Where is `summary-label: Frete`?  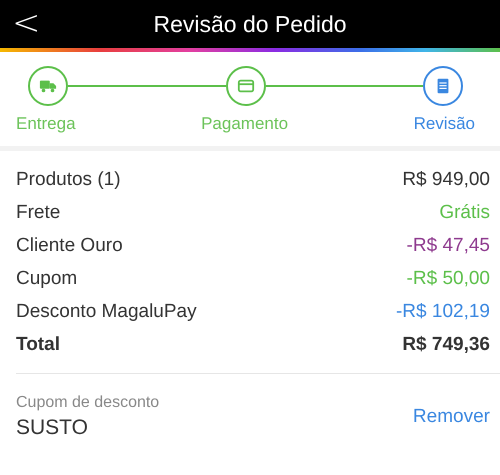
summary-label: Frete is located at coordinates (38, 213).